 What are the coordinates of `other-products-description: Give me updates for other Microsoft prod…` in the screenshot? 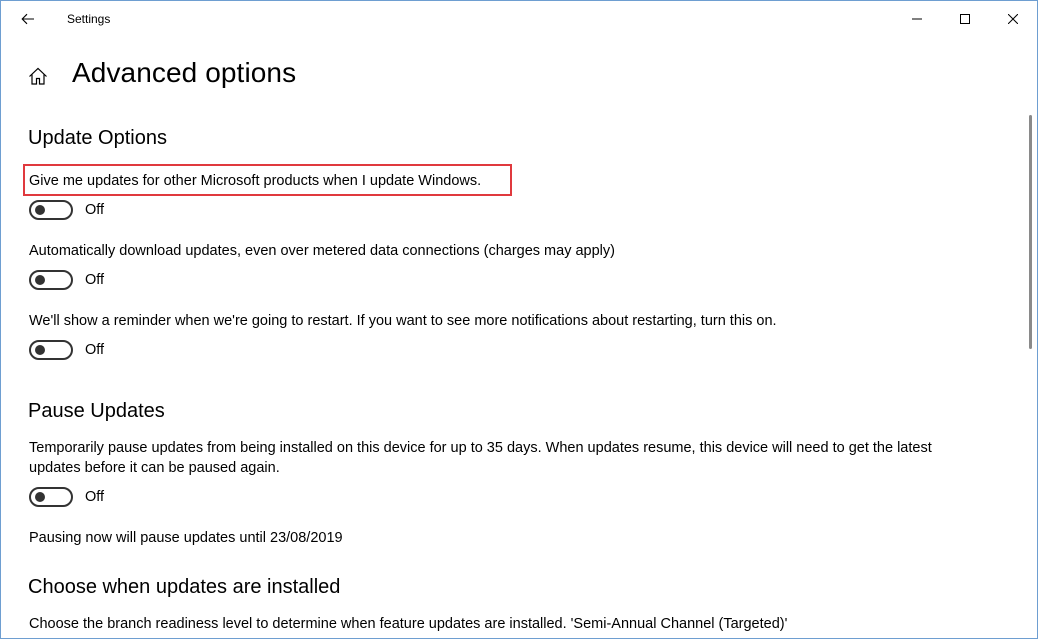 It's located at (255, 181).